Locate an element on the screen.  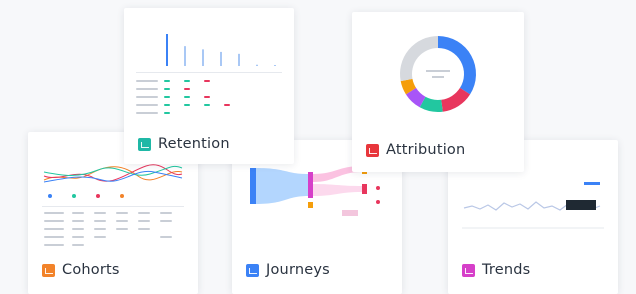
trends-label: Trends is located at coordinates (496, 270).